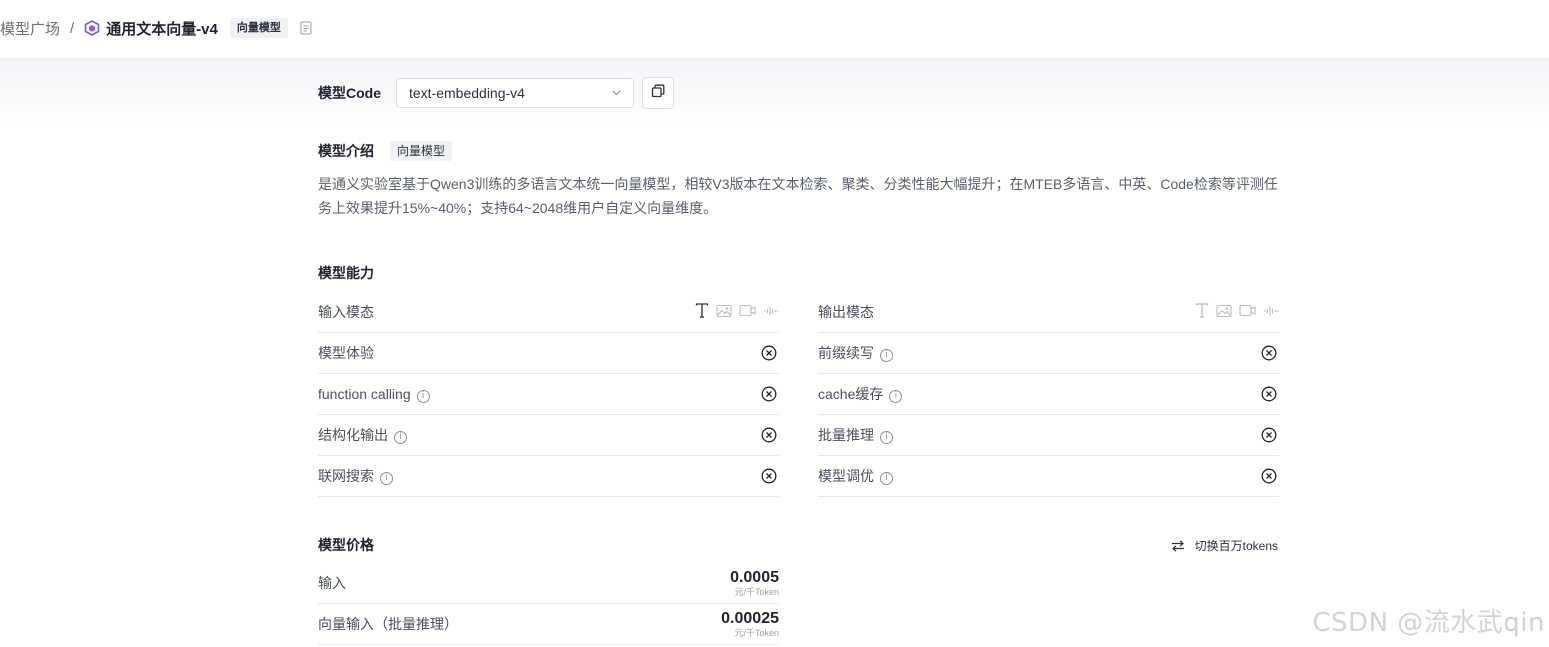 The width and height of the screenshot is (1549, 647). I want to click on capability-label: 批量推理, so click(846, 435).